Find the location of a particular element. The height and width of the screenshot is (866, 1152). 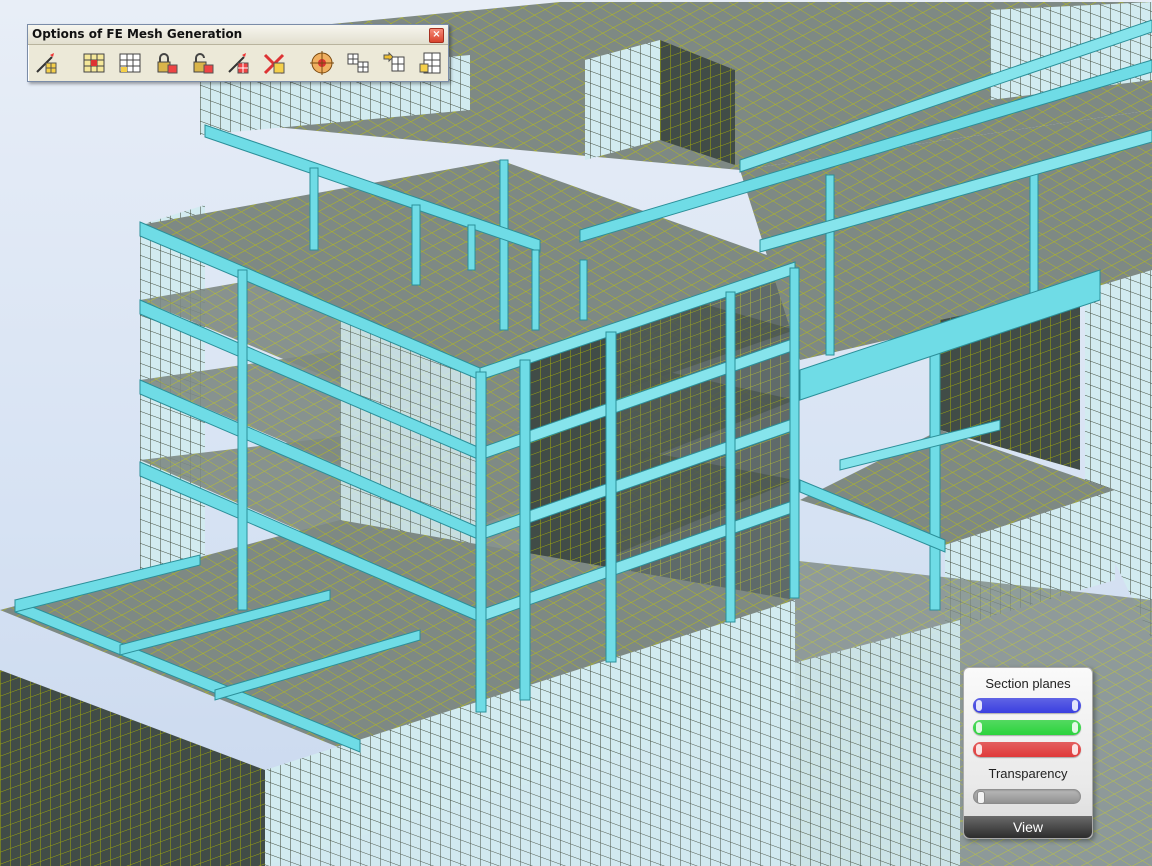

mesh-generate-icon is located at coordinates (46, 63).